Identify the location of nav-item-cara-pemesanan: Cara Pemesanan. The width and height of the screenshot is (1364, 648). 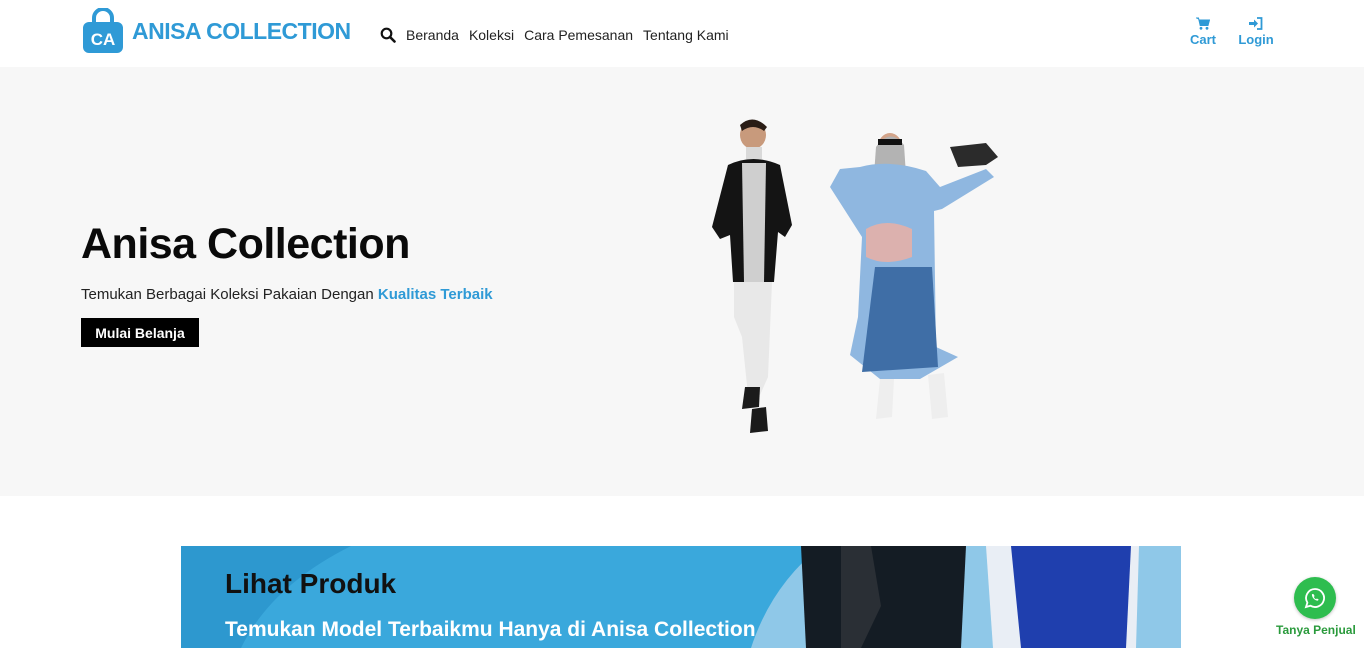
(578, 35).